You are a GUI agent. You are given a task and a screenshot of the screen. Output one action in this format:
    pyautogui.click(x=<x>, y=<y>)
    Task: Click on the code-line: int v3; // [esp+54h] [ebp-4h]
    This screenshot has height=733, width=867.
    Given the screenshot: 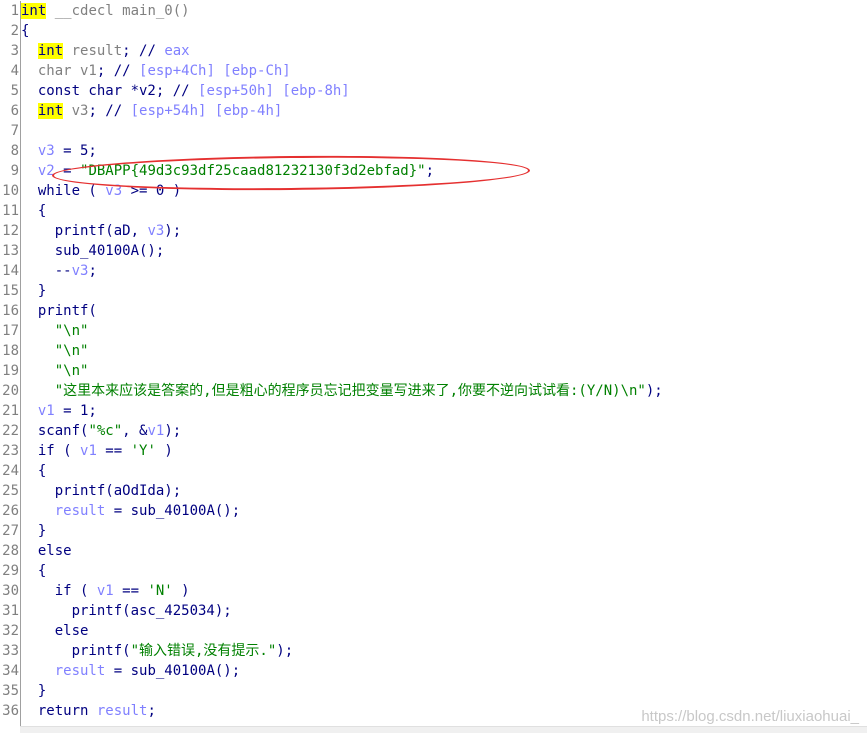 What is the action you would take?
    pyautogui.click(x=444, y=111)
    